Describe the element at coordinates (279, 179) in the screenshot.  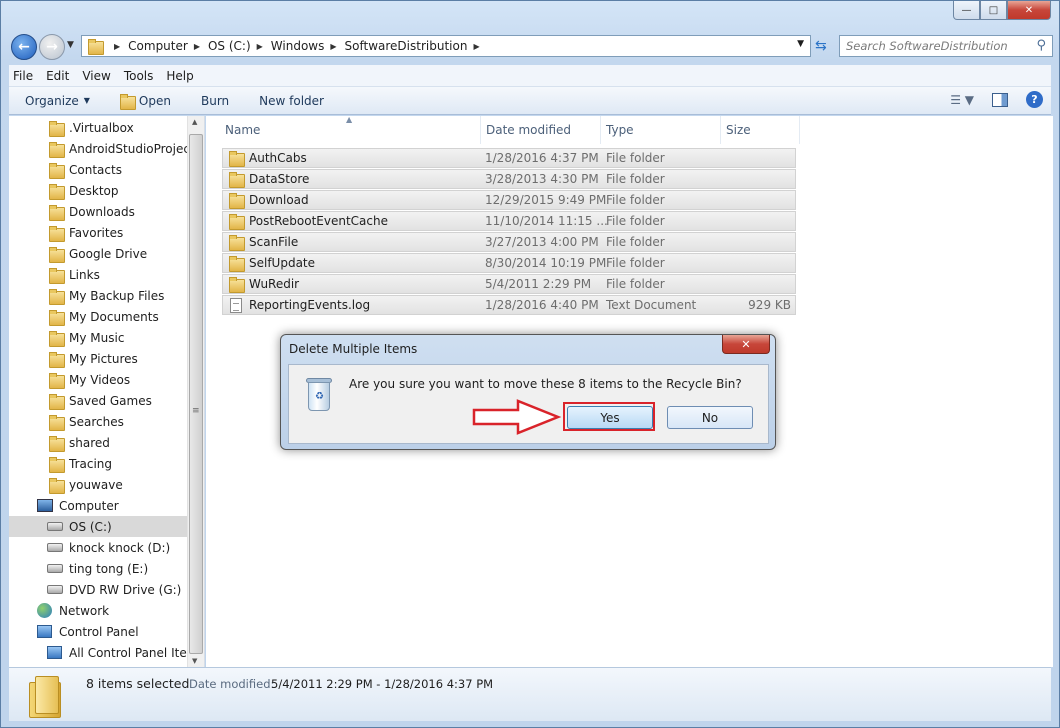
I see `file-name: DataStore` at that location.